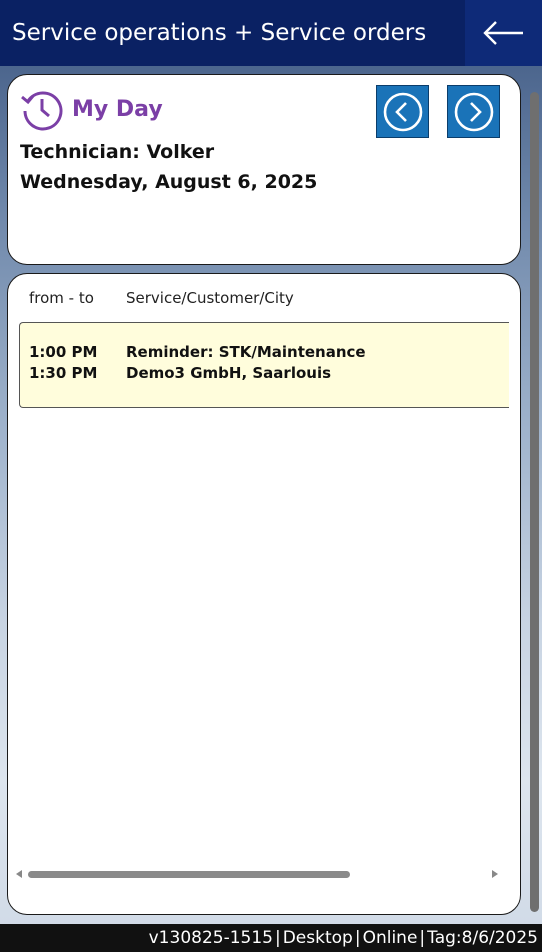  I want to click on version-label: v130825-1515, so click(210, 938).